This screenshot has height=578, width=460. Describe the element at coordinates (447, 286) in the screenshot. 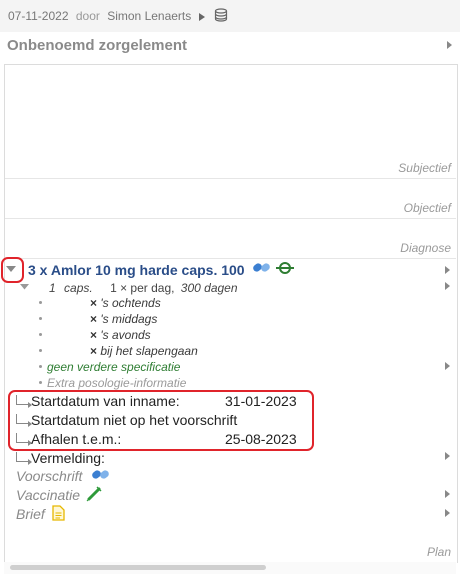

I see `dosage-expand-icon` at that location.